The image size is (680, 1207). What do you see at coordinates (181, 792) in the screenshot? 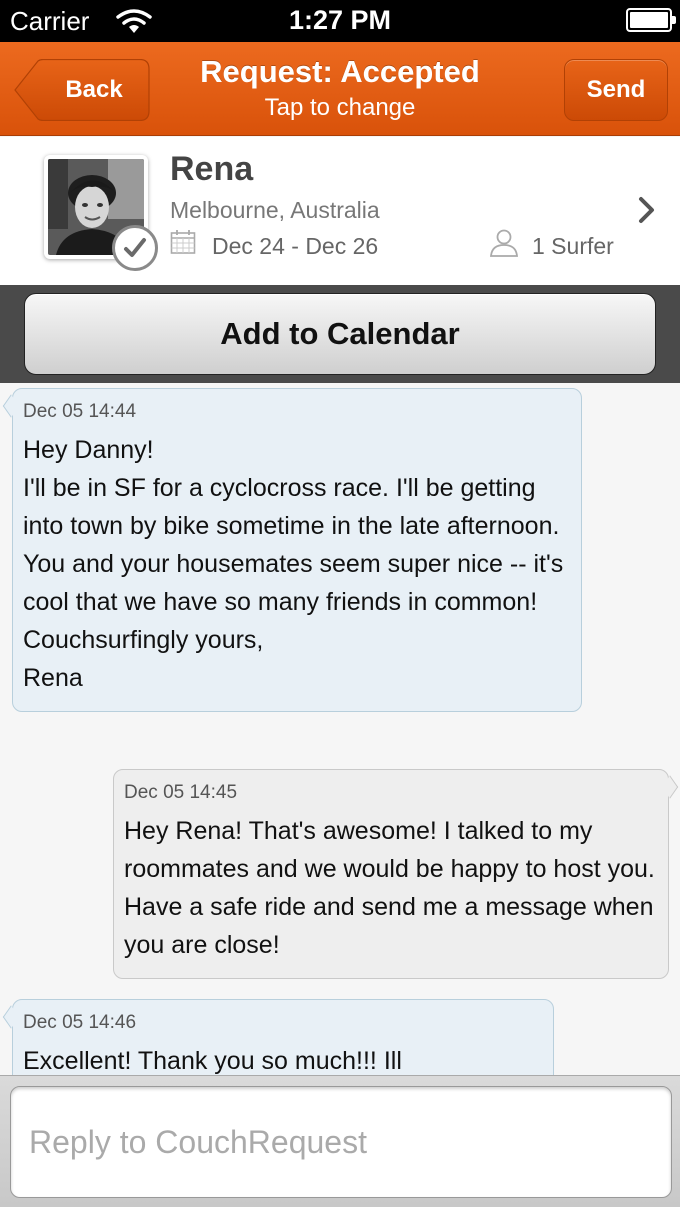
I see `message-timestamp: Dec 05 14:45` at bounding box center [181, 792].